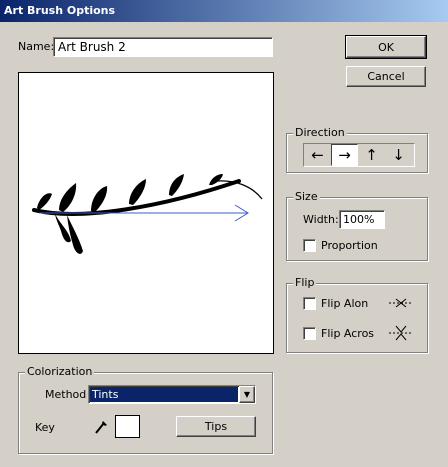 The width and height of the screenshot is (448, 467). I want to click on flip-across-label: Flip Acros, so click(347, 333).